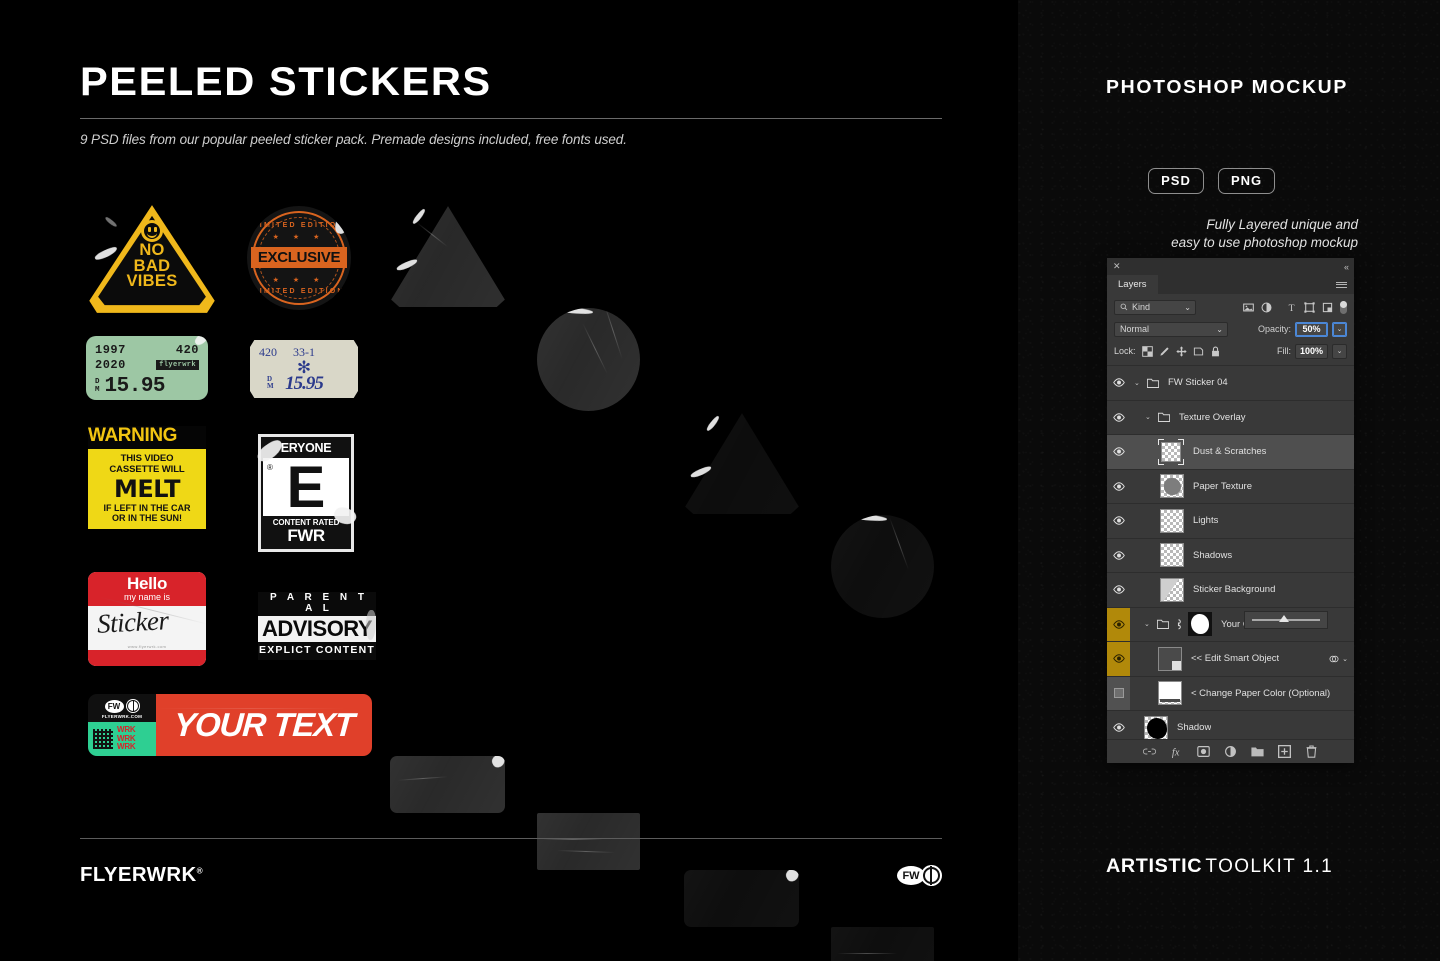  What do you see at coordinates (1345, 284) in the screenshot?
I see `panel-menu-icon` at bounding box center [1345, 284].